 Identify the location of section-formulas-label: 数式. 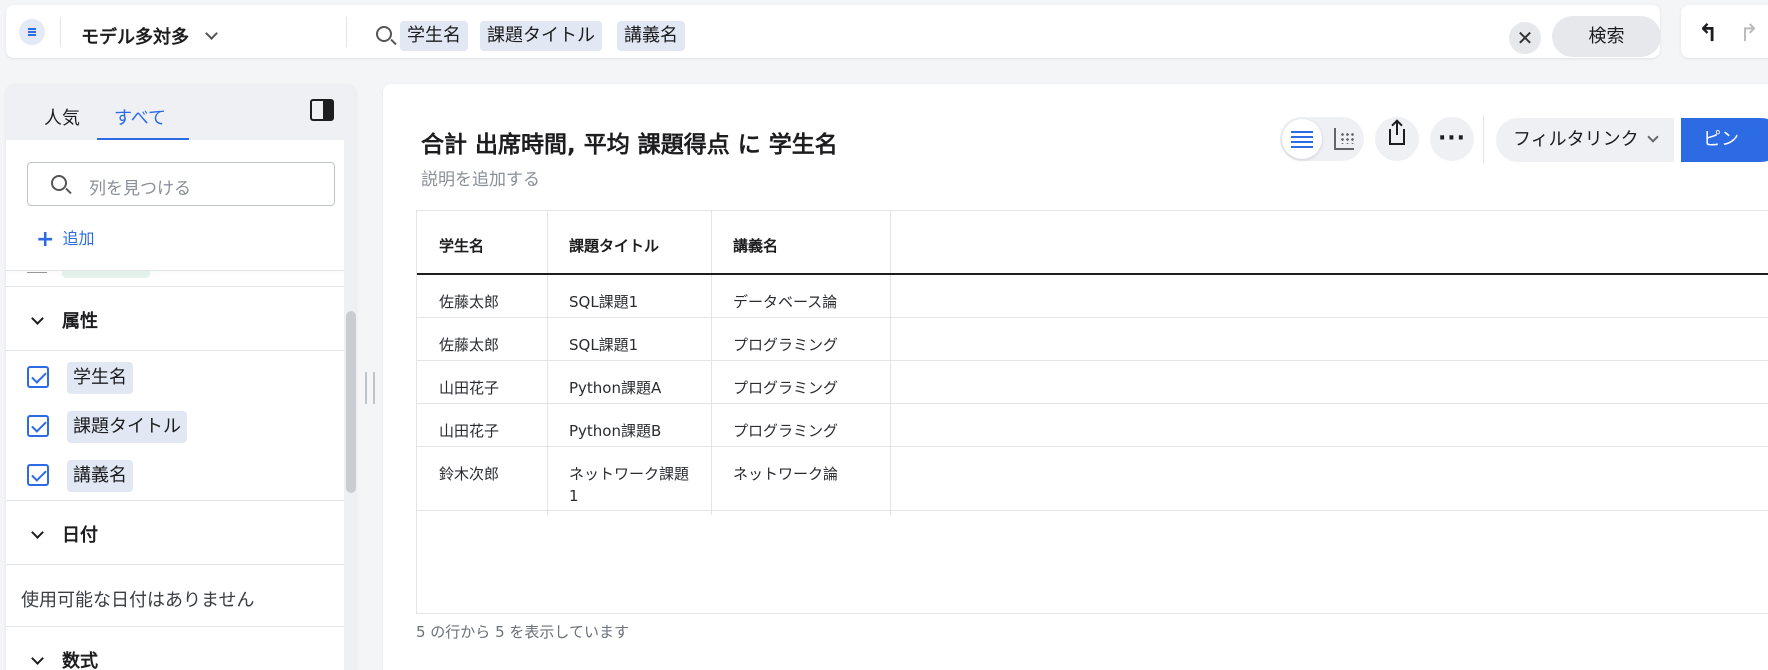
(80, 660).